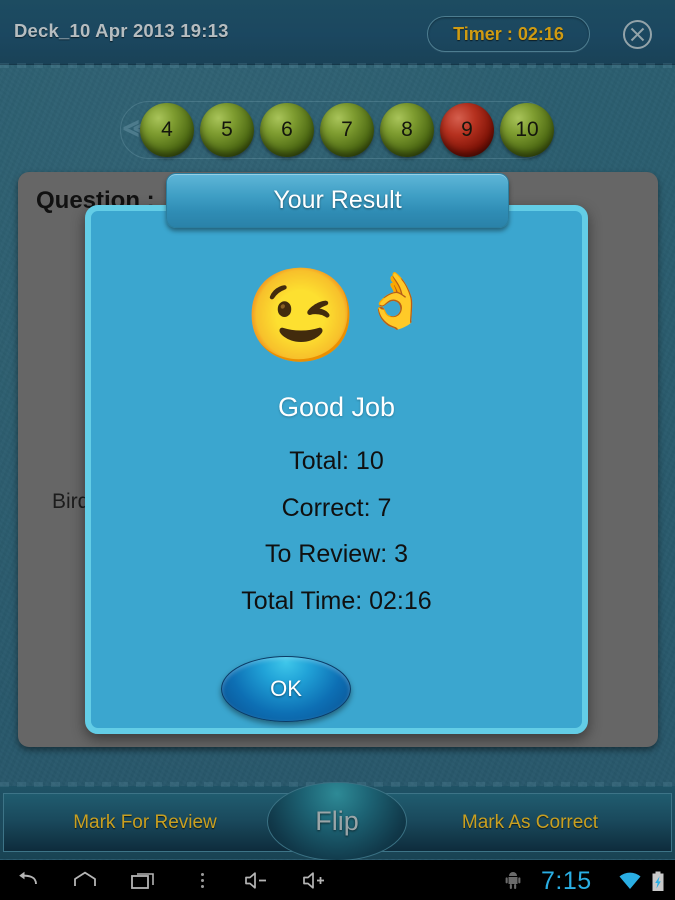 The image size is (675, 900). I want to click on result-dialog-title: Your Result, so click(337, 200).